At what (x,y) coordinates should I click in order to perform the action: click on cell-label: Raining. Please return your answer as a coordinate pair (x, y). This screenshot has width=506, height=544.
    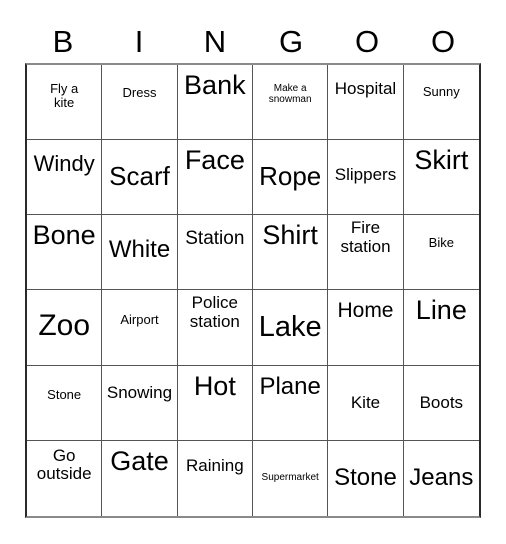
    Looking at the image, I should click on (215, 466).